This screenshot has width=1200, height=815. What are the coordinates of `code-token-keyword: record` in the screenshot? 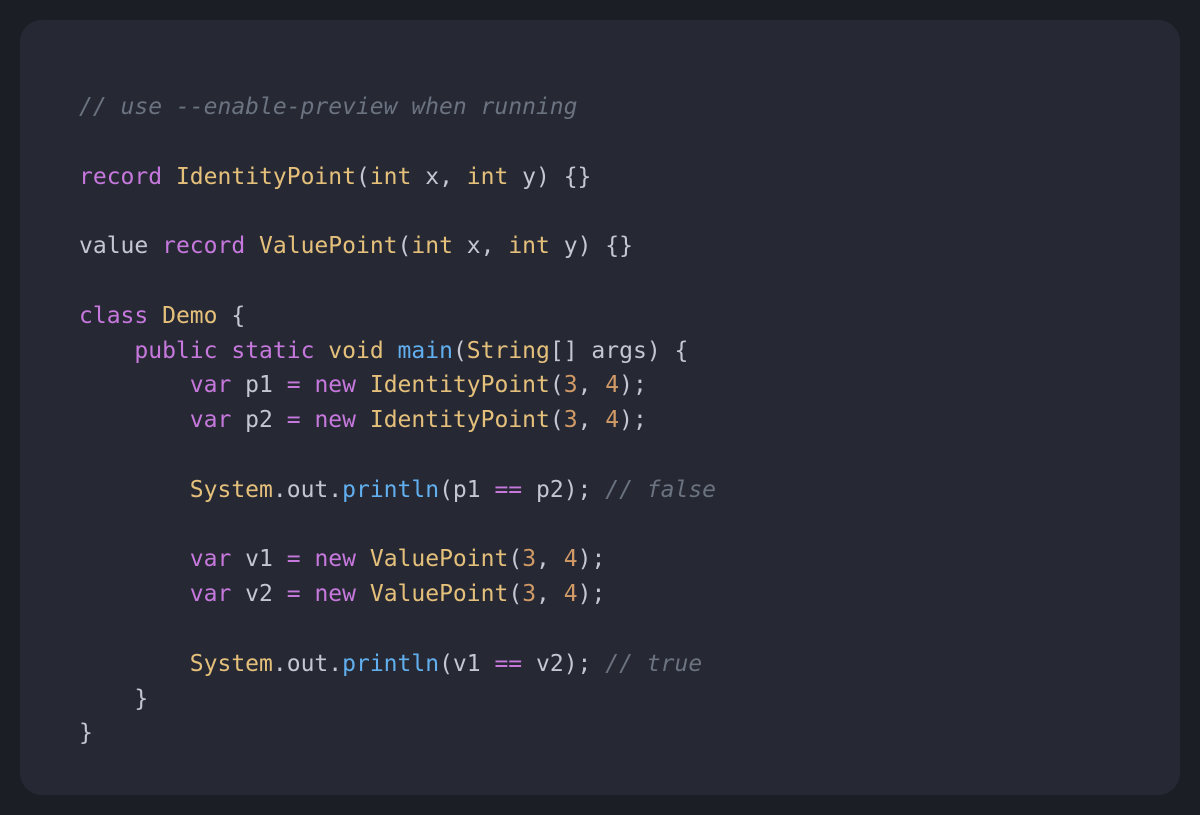 It's located at (204, 246).